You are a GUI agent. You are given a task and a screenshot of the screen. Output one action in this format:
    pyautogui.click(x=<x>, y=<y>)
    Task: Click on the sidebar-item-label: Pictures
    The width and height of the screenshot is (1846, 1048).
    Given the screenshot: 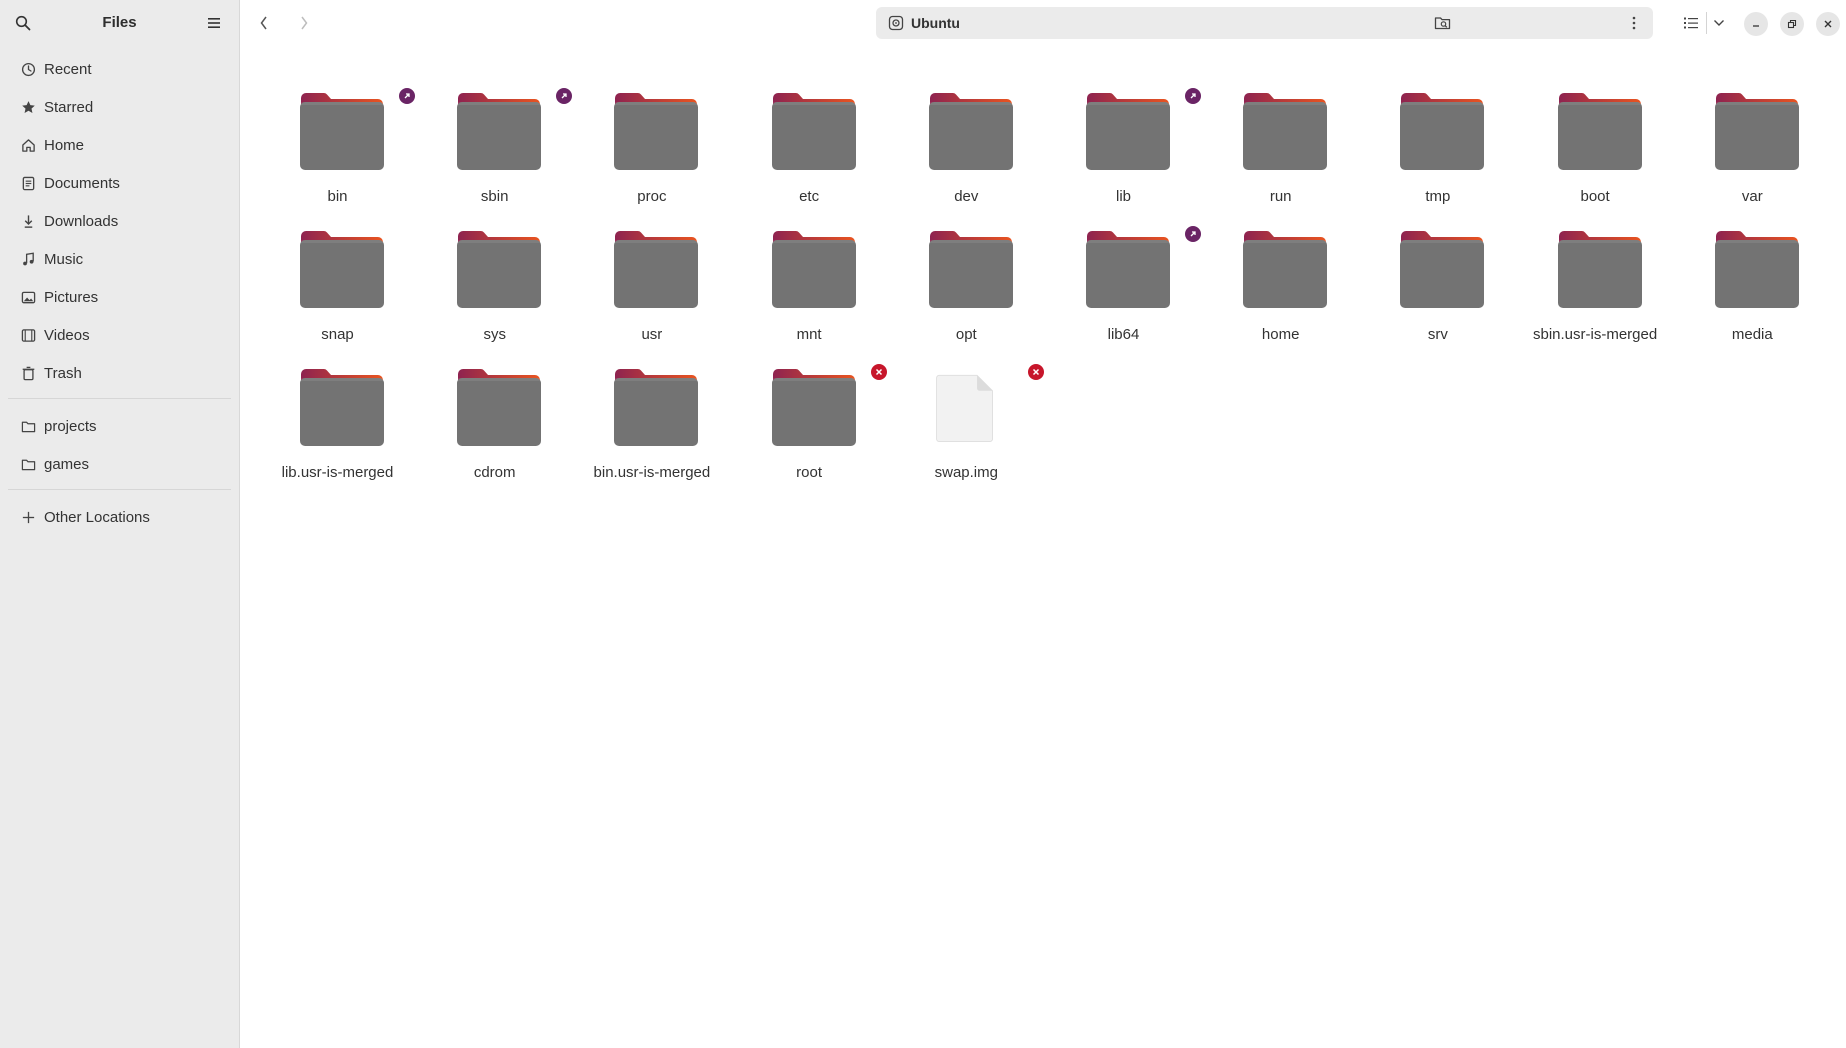 What is the action you would take?
    pyautogui.click(x=71, y=297)
    